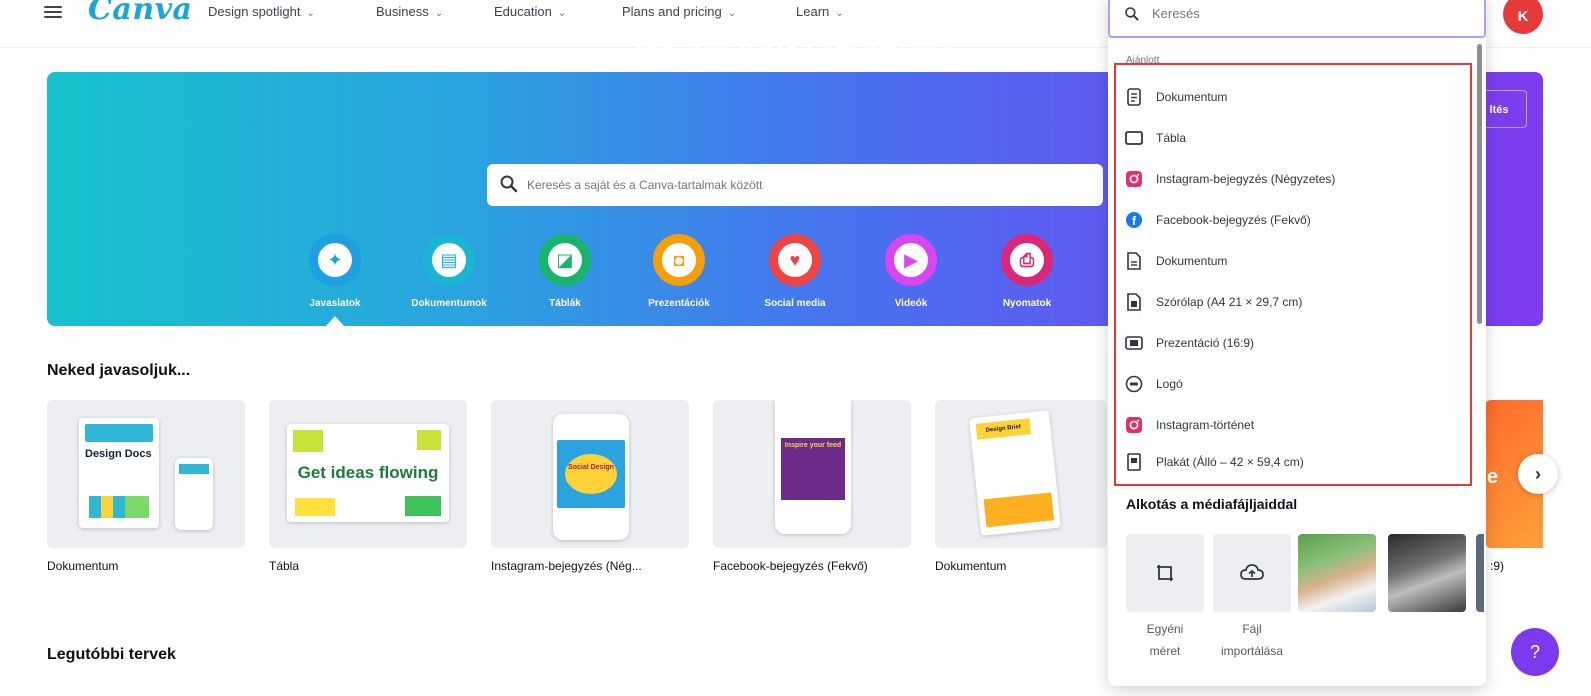 Image resolution: width=1591 pixels, height=696 pixels. What do you see at coordinates (807, 185) in the screenshot?
I see `hero-search-input` at bounding box center [807, 185].